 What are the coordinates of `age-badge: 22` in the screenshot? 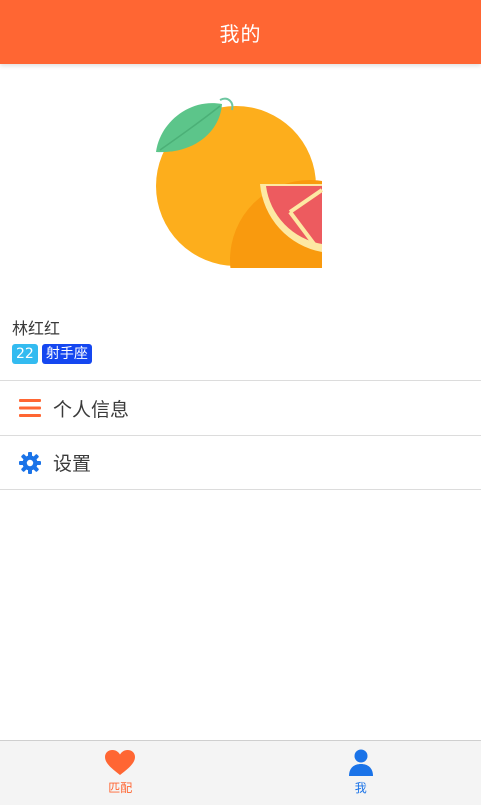 It's located at (25, 354).